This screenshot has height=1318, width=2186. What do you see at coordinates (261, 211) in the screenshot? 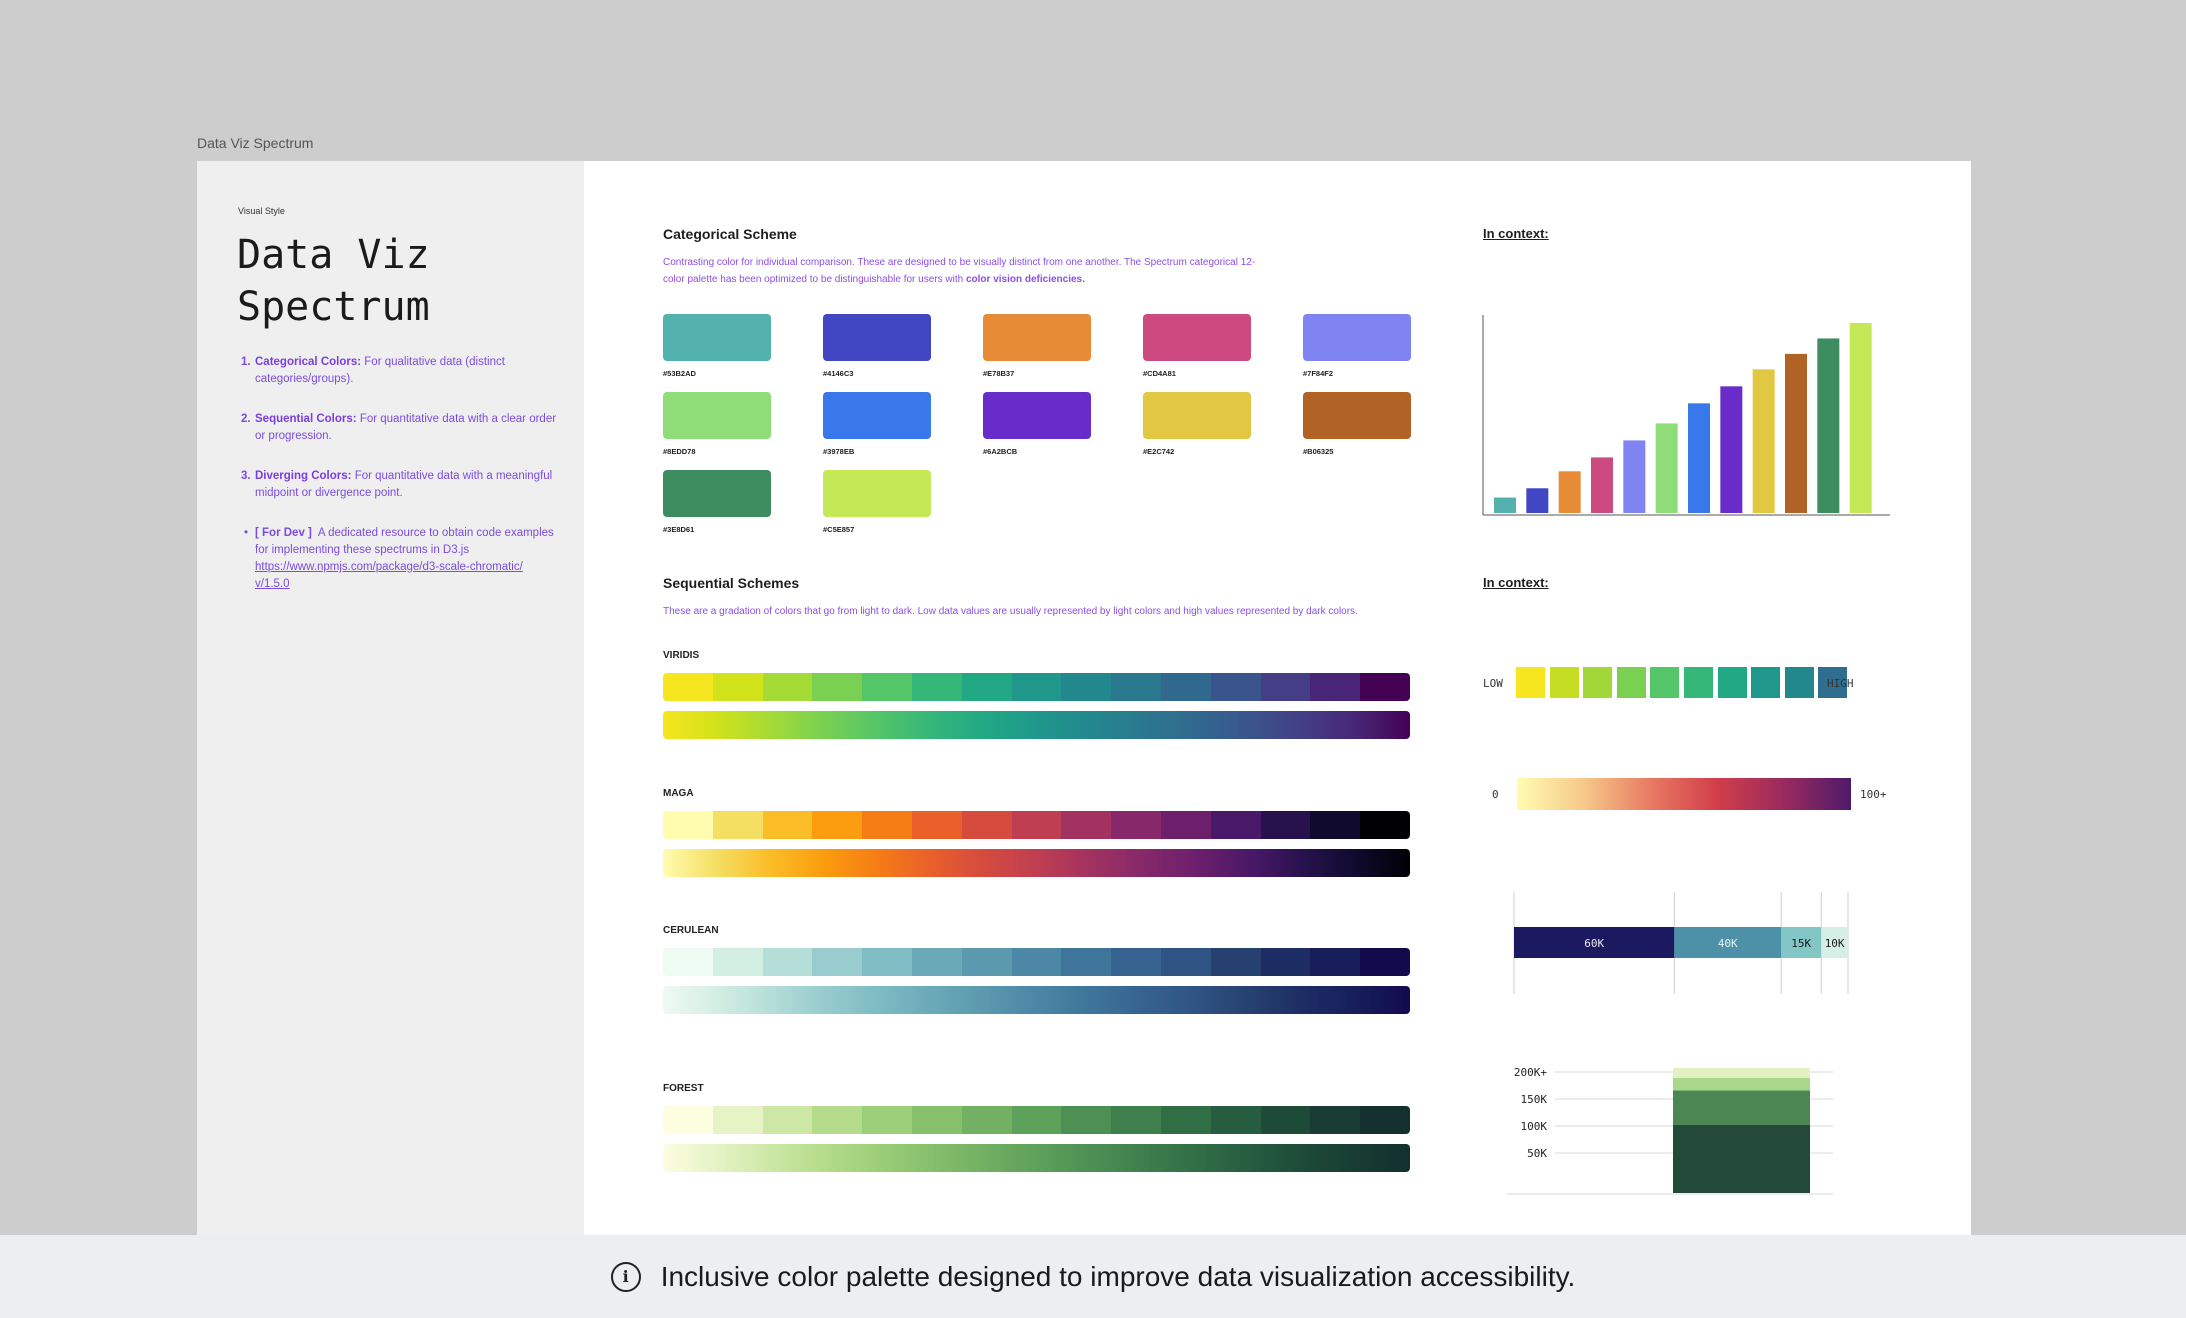
I see `eyebrow-label: Visual Style` at bounding box center [261, 211].